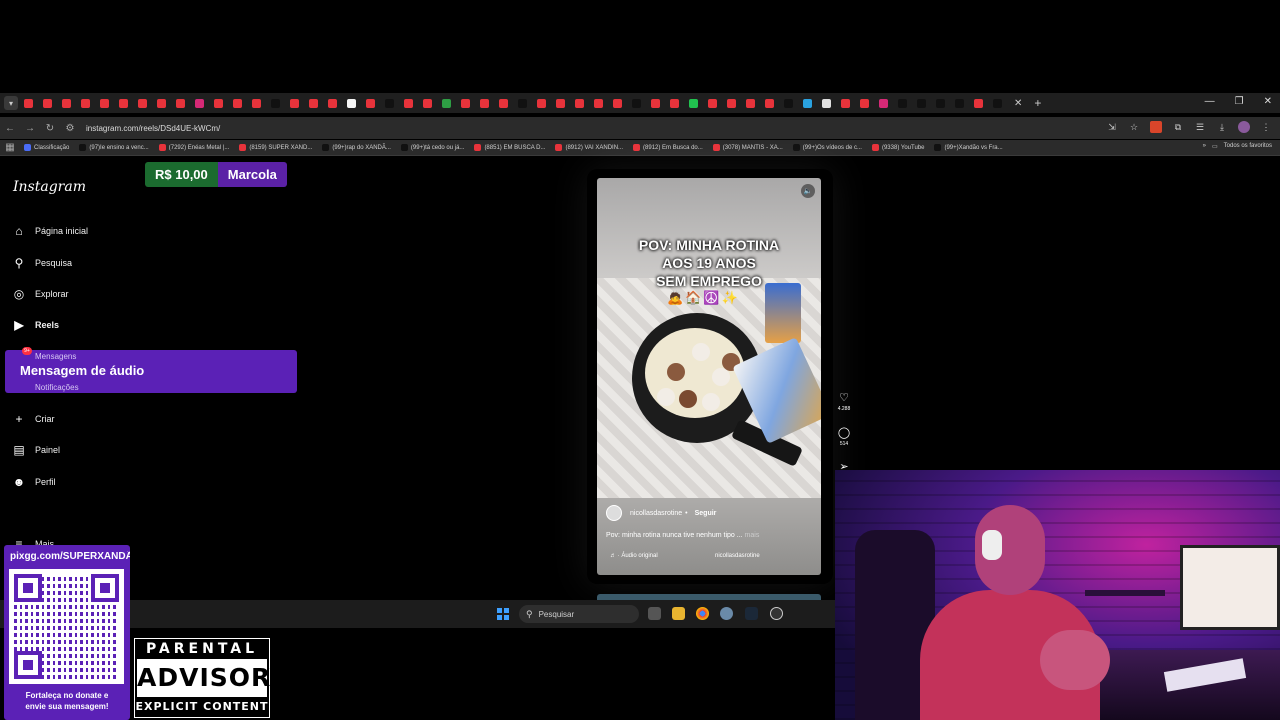 The height and width of the screenshot is (720, 1280). Describe the element at coordinates (844, 436) in the screenshot. I see `comment-action: ◯ 514` at that location.